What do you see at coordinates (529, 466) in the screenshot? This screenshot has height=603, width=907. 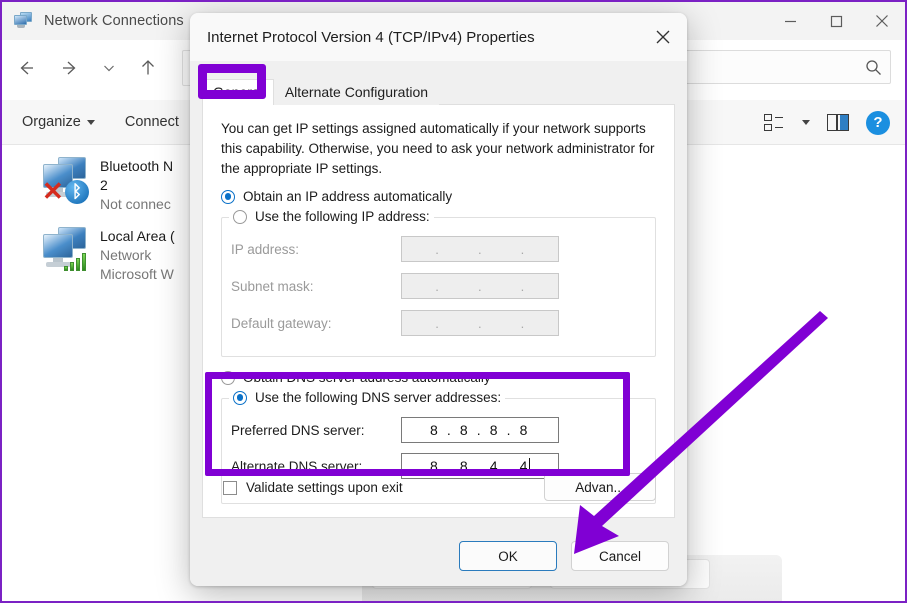 I see `text-cursor` at bounding box center [529, 466].